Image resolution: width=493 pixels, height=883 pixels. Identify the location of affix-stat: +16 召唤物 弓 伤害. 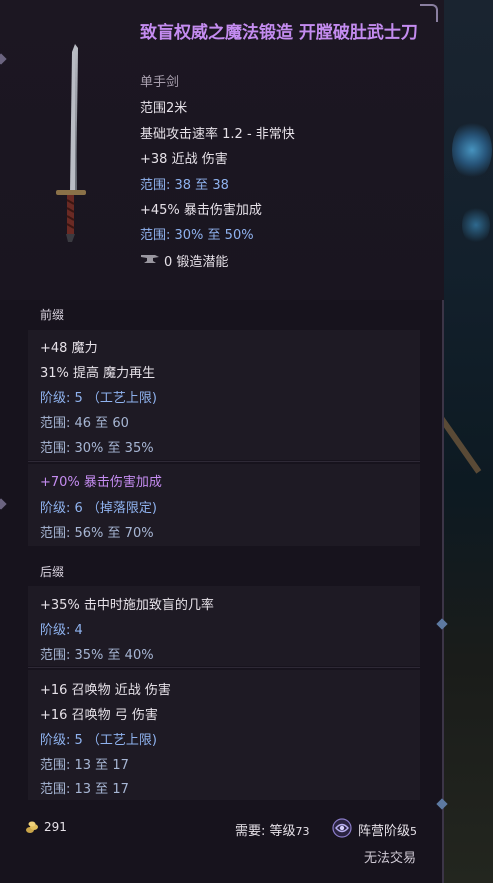
(99, 715).